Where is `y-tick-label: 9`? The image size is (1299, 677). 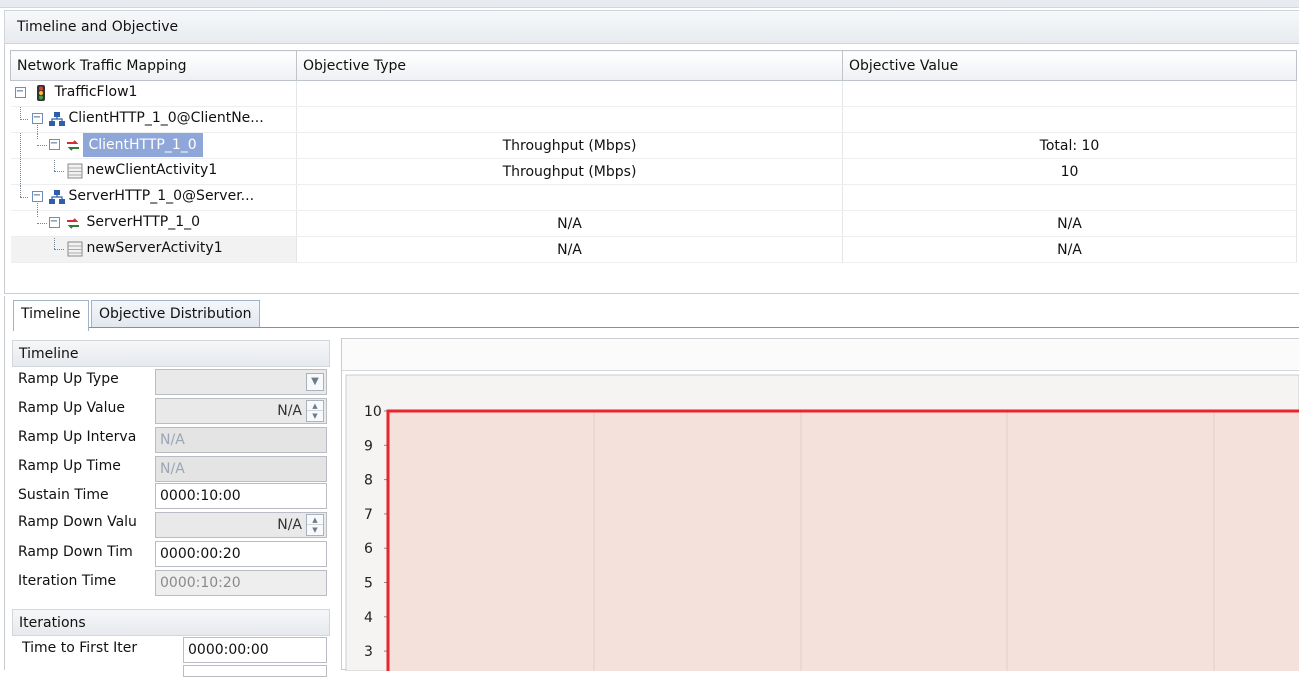
y-tick-label: 9 is located at coordinates (368, 446).